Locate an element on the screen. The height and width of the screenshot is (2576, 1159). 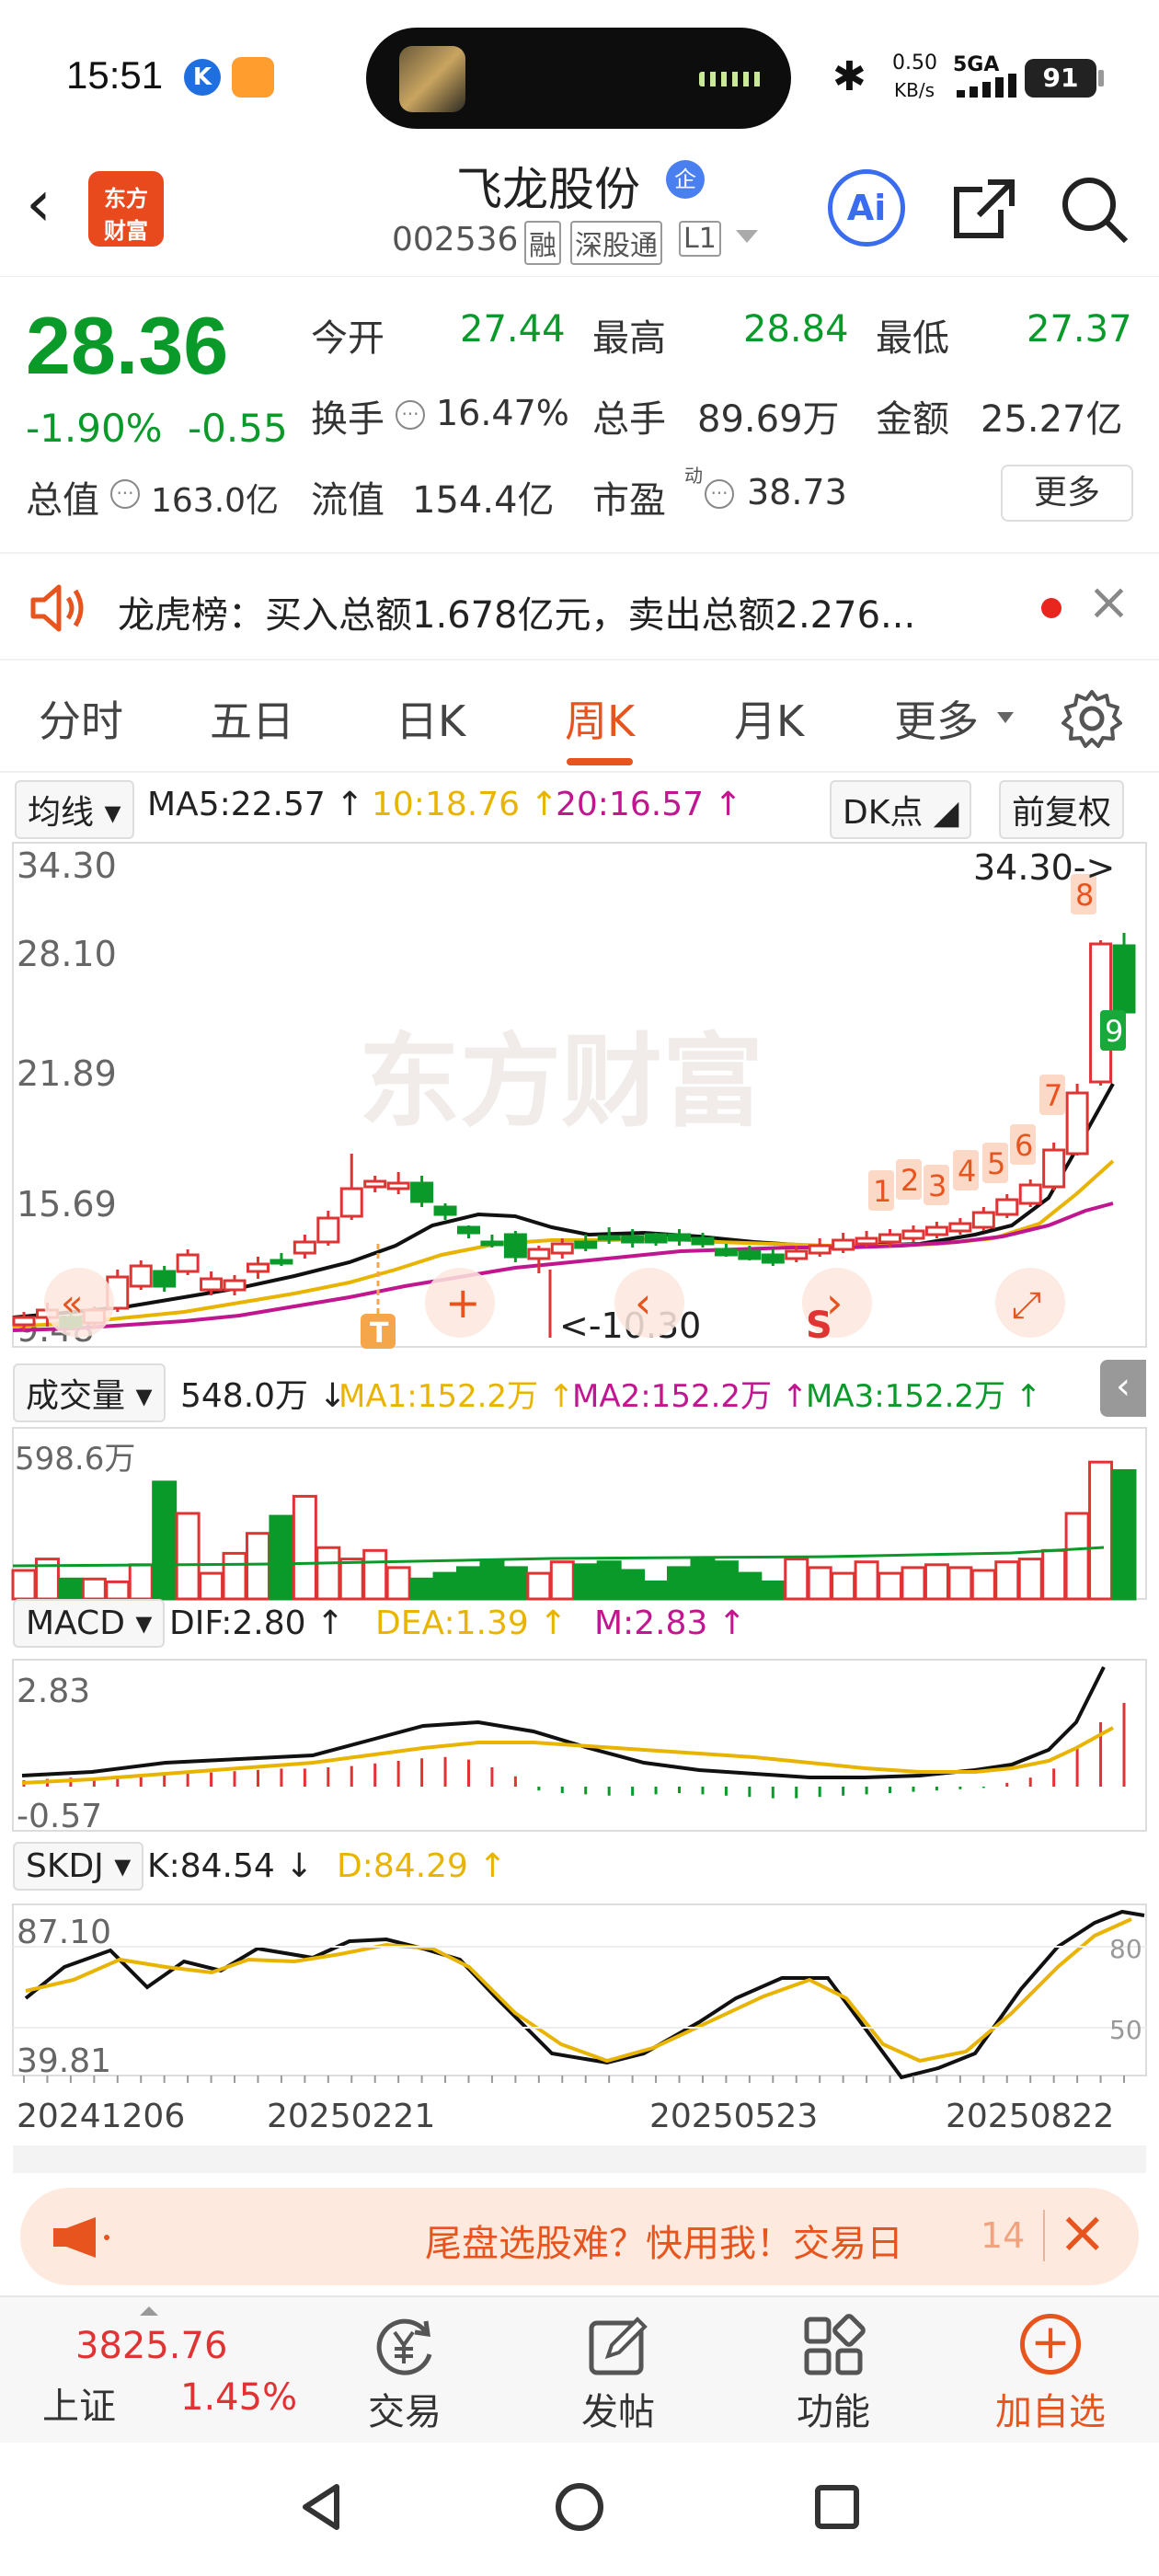
pe-label: 市盈 is located at coordinates (629, 500).